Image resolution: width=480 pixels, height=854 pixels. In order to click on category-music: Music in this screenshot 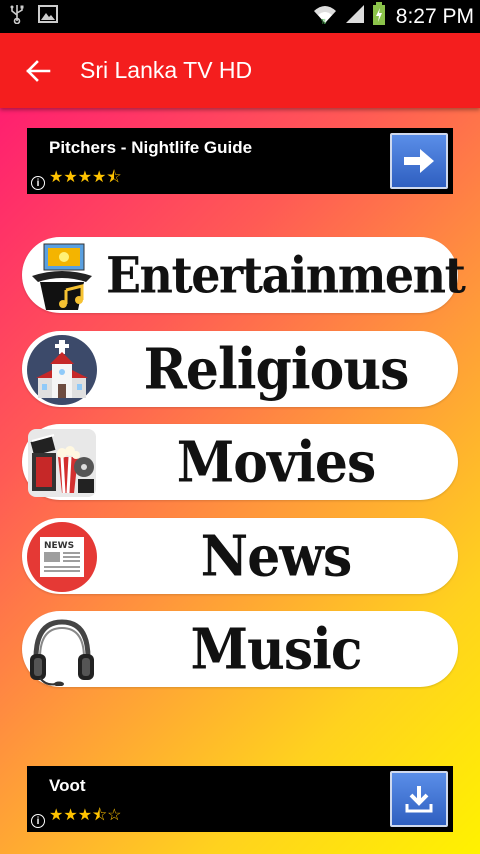, I will do `click(240, 649)`.